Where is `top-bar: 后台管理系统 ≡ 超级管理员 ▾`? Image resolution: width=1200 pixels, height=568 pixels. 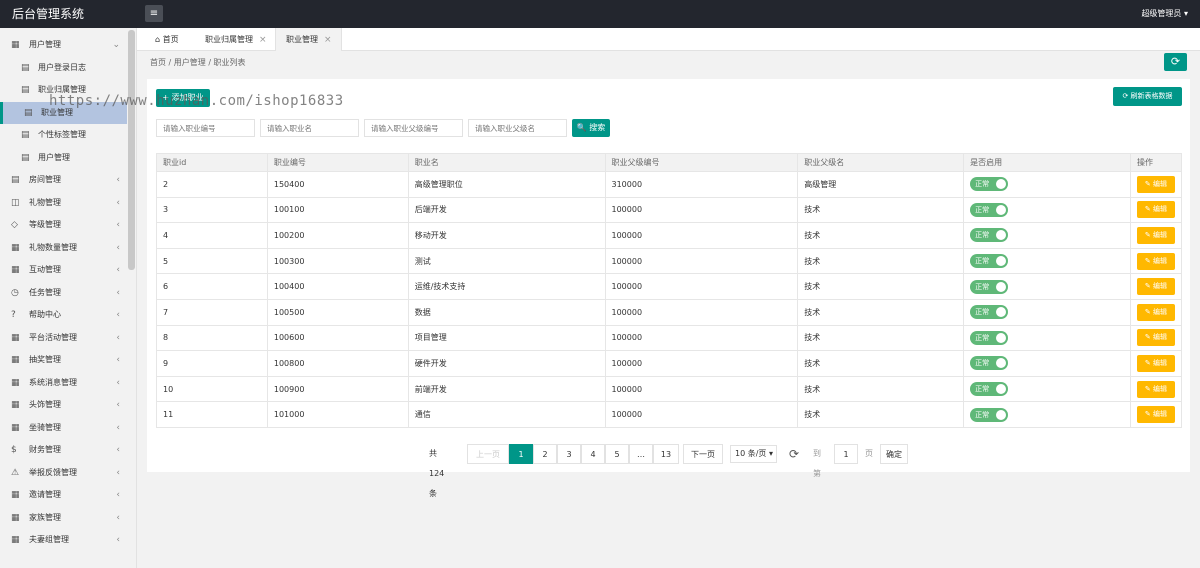
top-bar: 后台管理系统 ≡ 超级管理员 ▾ is located at coordinates (600, 14).